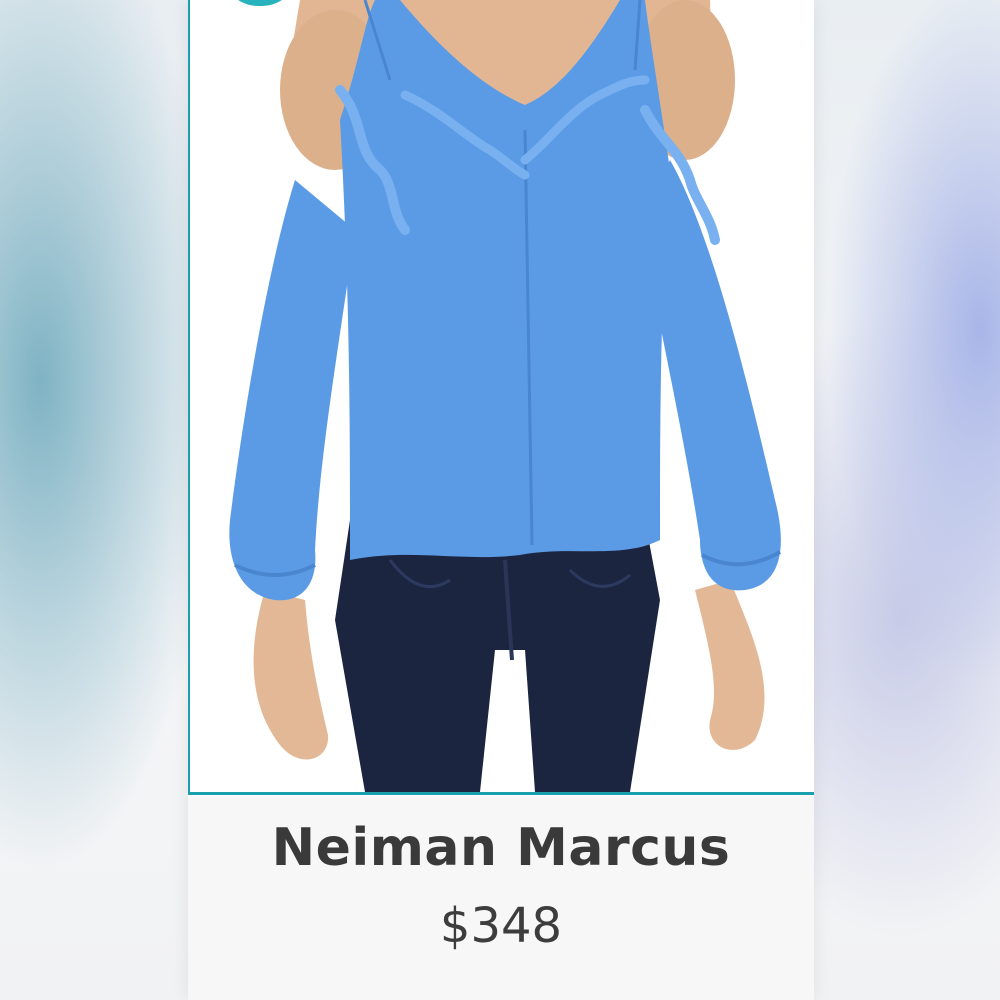 The image size is (1000, 1000). I want to click on product-price: $348, so click(501, 926).